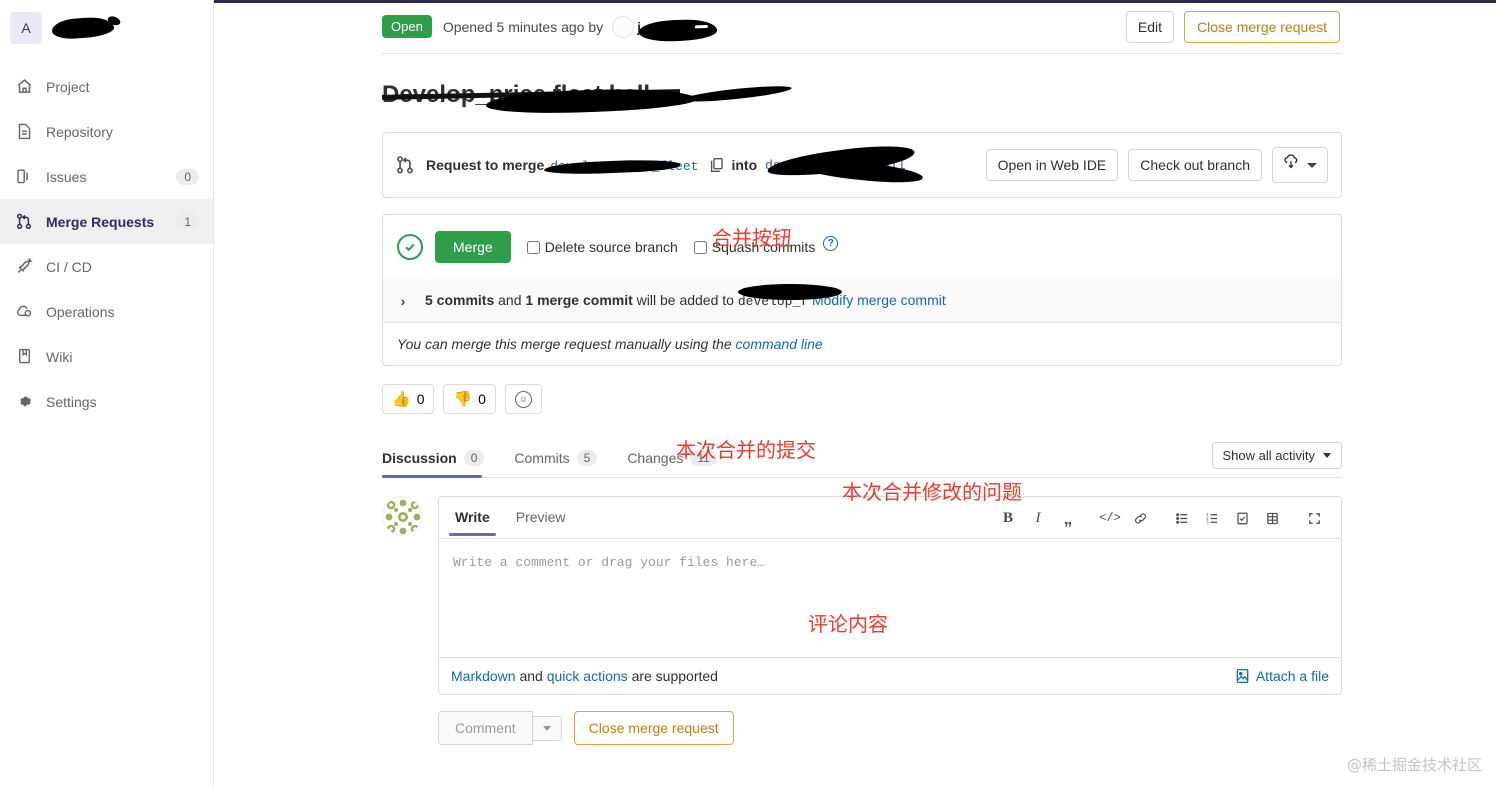  I want to click on close-merge-request-button-top: Close merge request, so click(1262, 26).